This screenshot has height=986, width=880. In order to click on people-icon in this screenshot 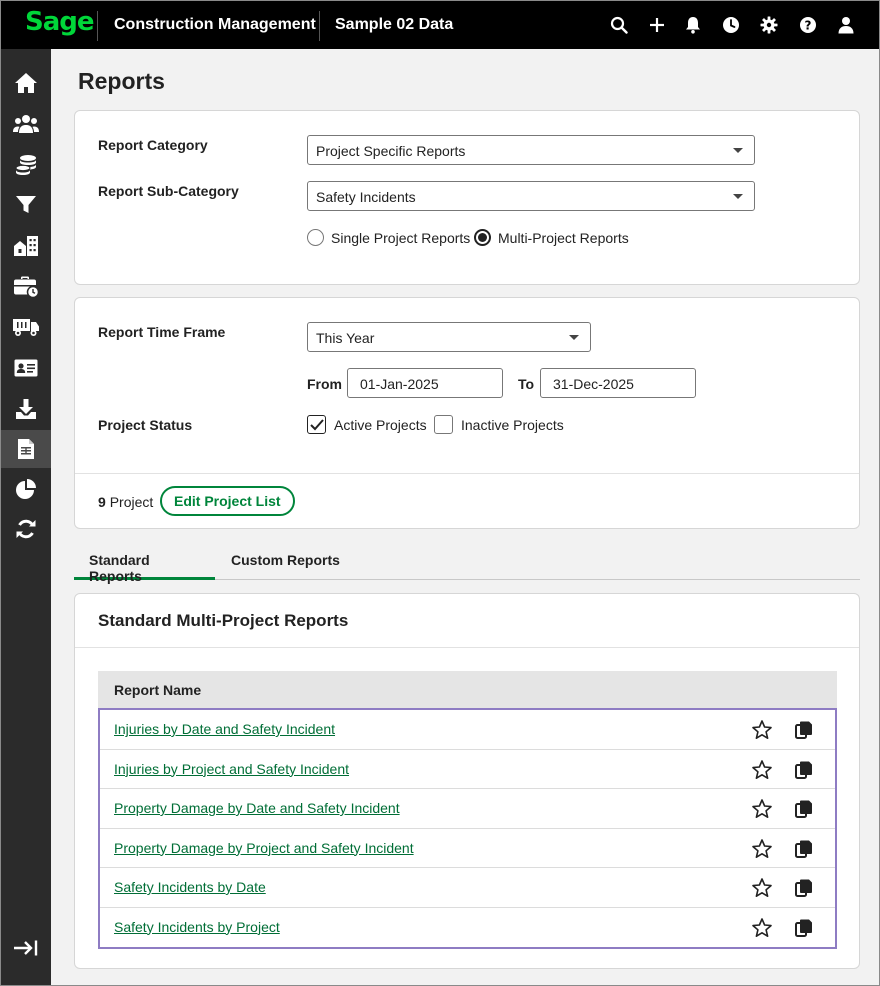, I will do `click(26, 124)`.